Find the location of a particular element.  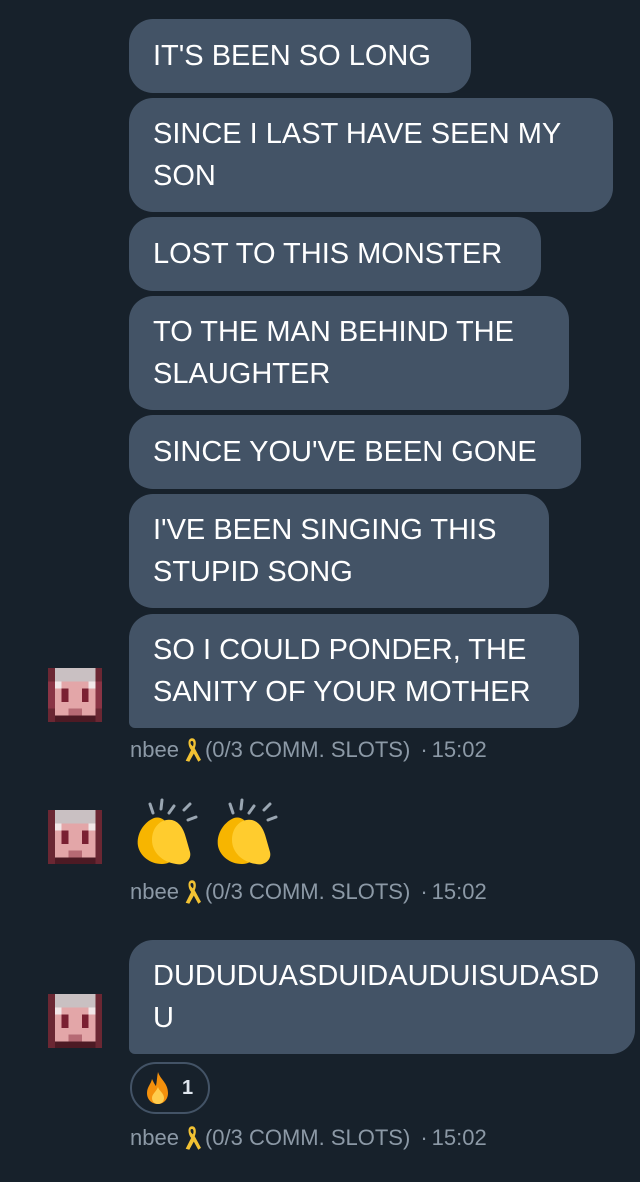

message-bubble: TO THE MAN BEHIND THE SLAUGHTER is located at coordinates (349, 353).